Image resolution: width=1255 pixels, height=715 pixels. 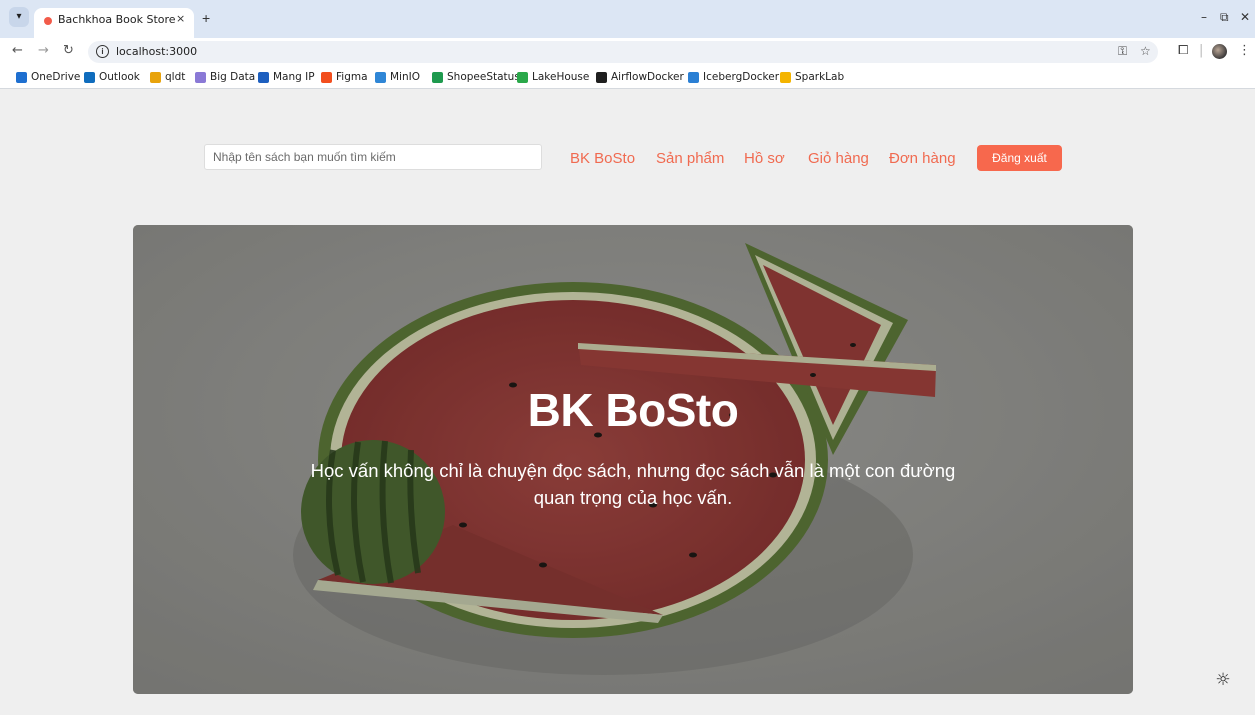 I want to click on site-info-icon: i, so click(x=102, y=51).